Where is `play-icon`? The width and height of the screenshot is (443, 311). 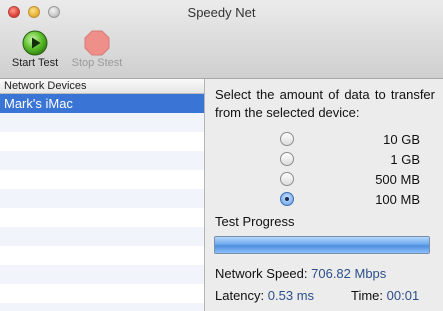 play-icon is located at coordinates (35, 43).